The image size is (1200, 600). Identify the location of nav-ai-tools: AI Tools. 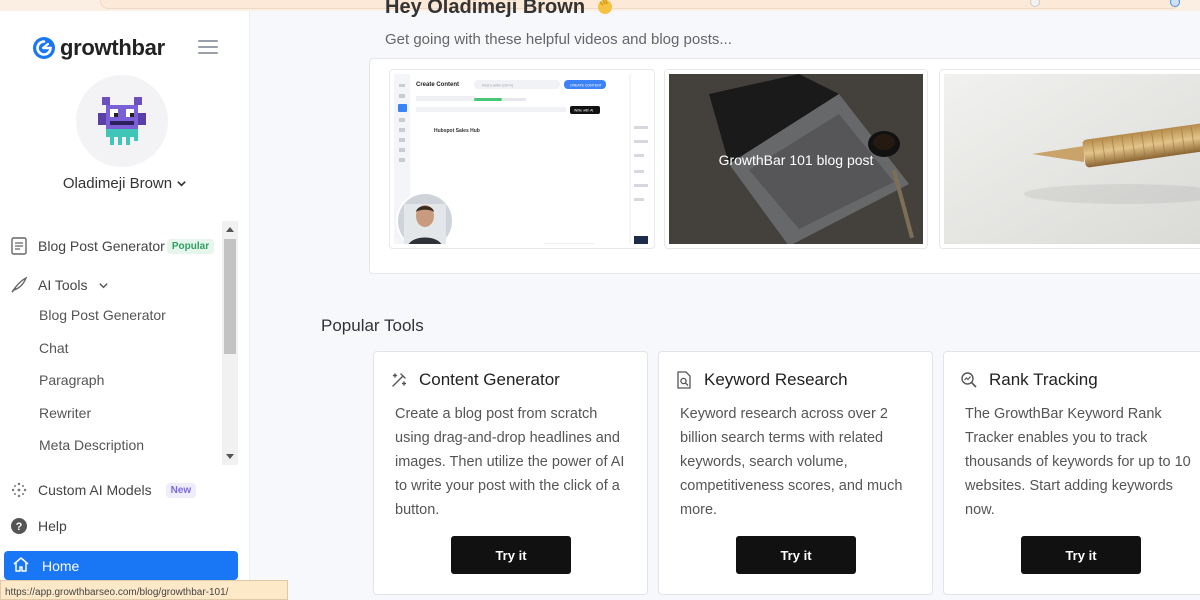
(59, 285).